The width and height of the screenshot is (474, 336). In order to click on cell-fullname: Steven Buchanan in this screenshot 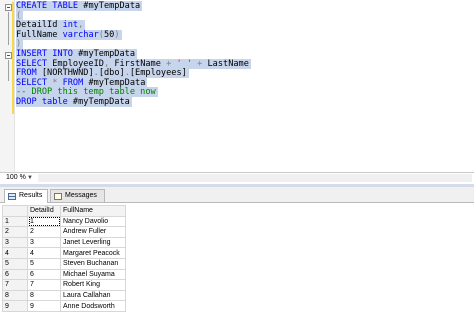, I will do `click(93, 263)`.